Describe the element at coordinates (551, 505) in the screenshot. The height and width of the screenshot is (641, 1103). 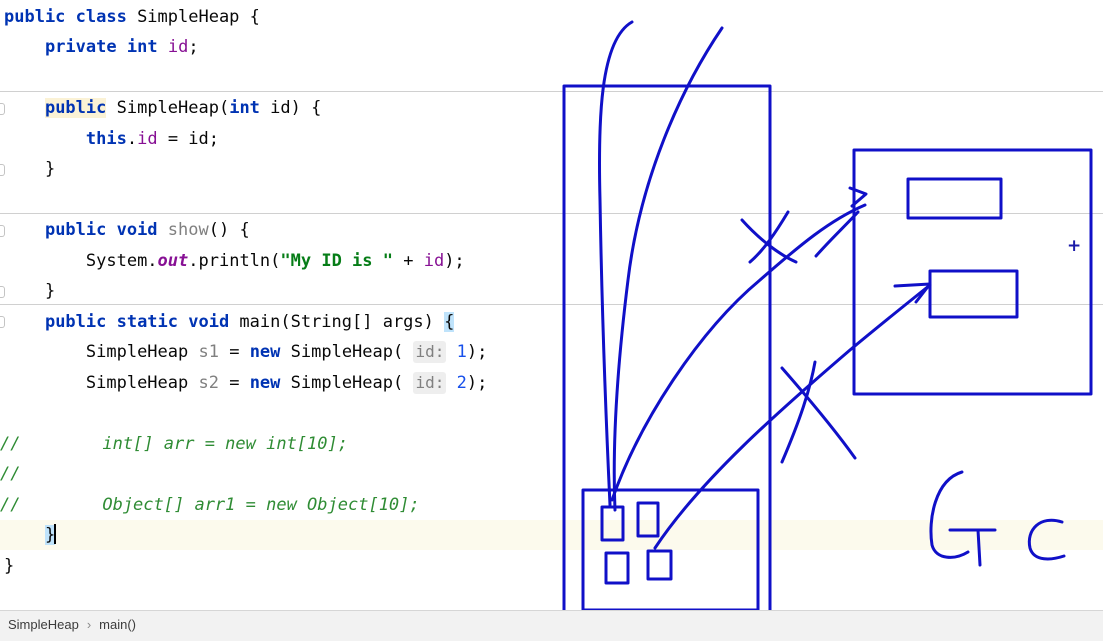
I see `code-line: // Object[] arr1 = new Object[10];` at that location.